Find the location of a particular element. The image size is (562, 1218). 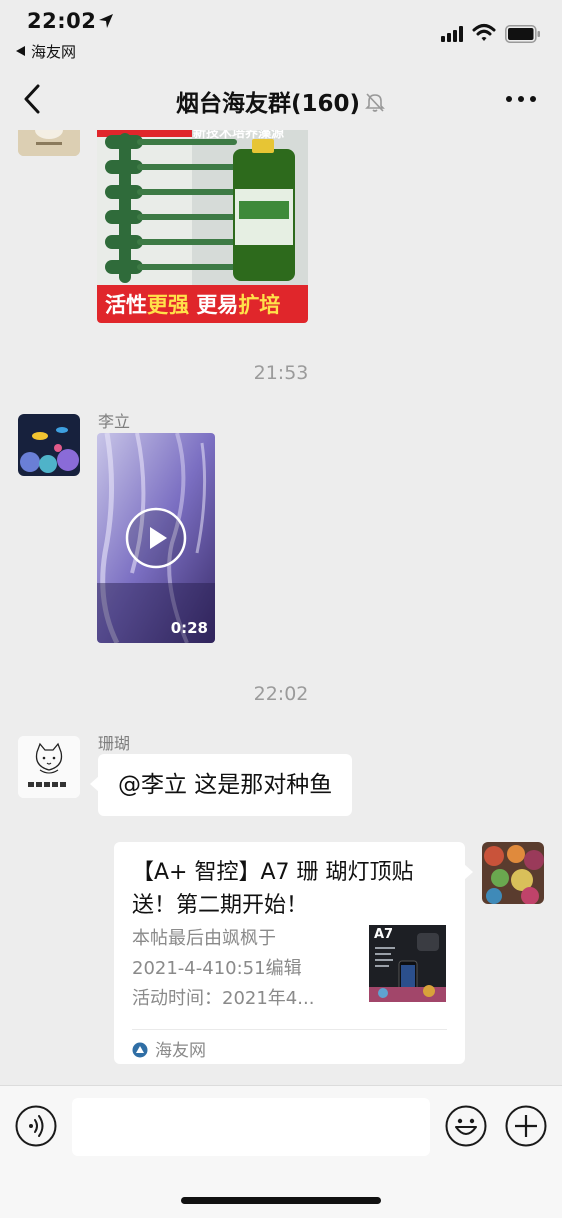

more-dots-icon is located at coordinates (521, 100).